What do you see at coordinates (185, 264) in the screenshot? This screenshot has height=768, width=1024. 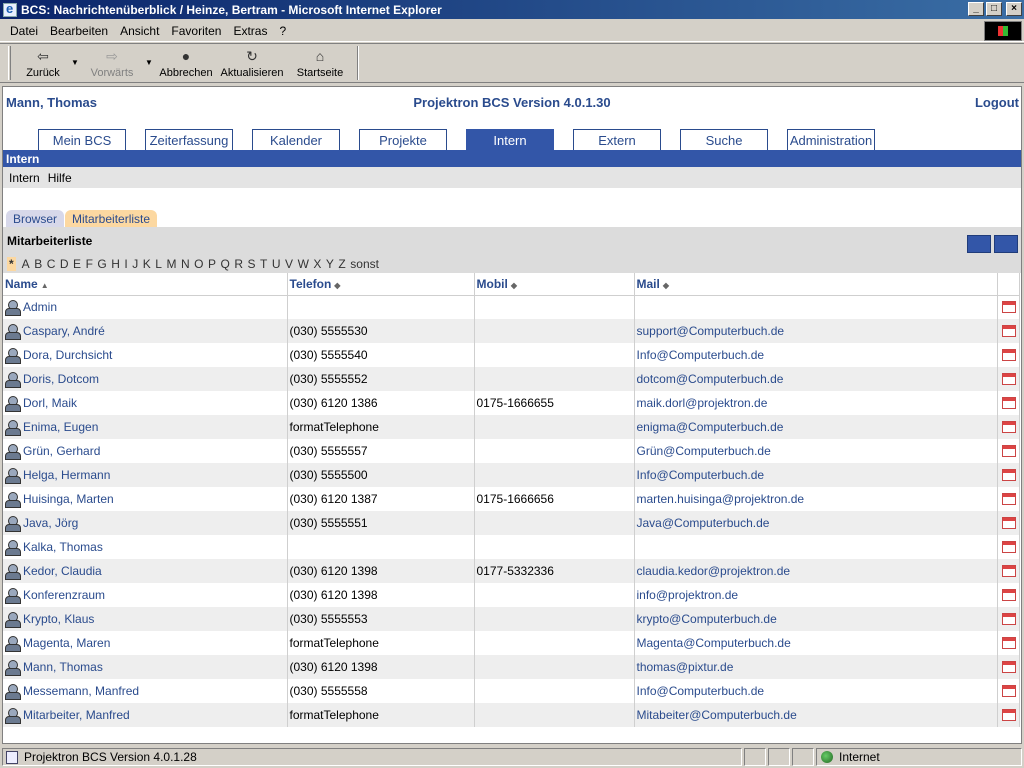 I see `alpha-filter-letter: N` at bounding box center [185, 264].